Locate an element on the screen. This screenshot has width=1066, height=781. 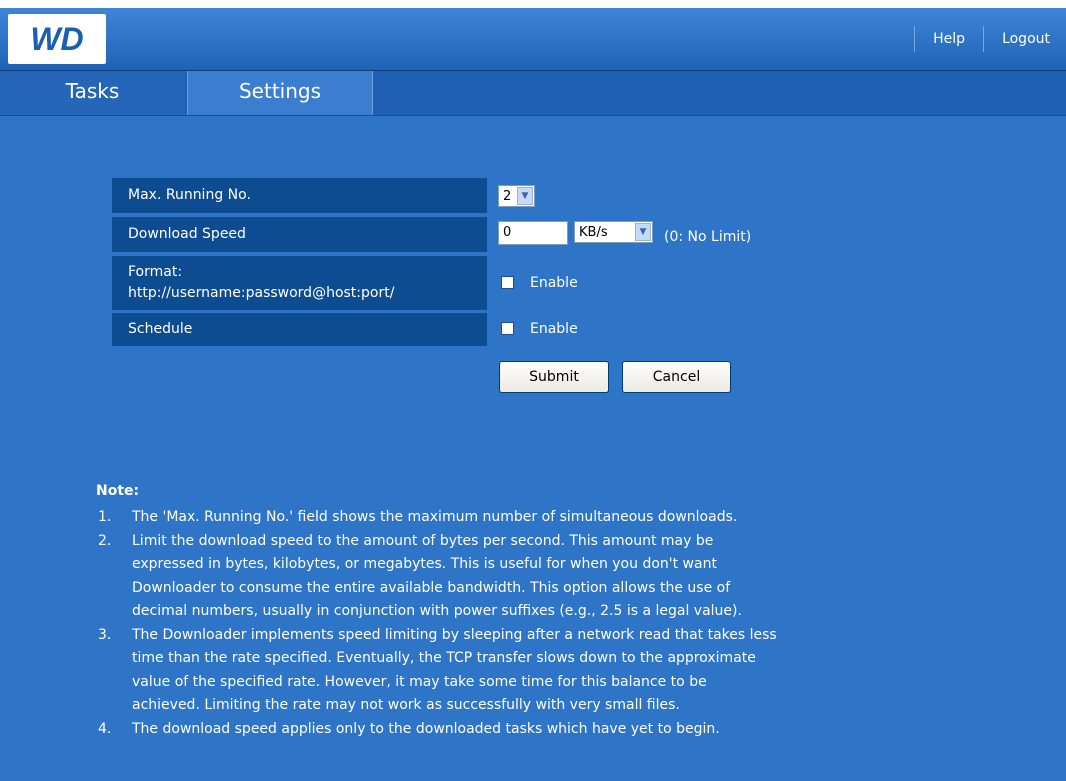
max-running-value: 2 is located at coordinates (507, 196).